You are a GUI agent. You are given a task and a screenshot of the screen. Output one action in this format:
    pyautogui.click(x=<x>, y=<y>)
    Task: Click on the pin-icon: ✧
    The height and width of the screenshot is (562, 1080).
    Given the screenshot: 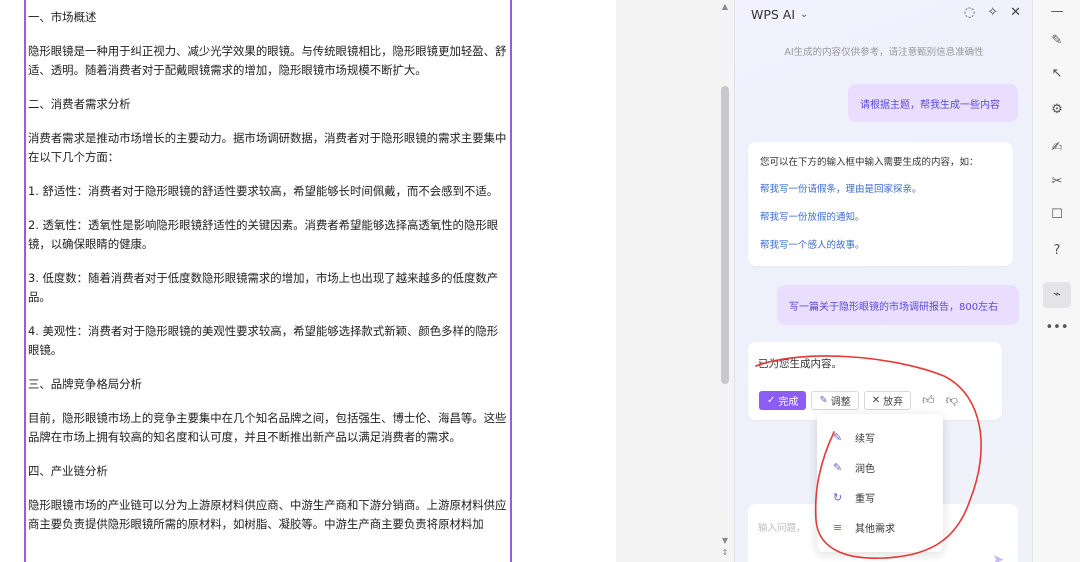 What is the action you would take?
    pyautogui.click(x=992, y=12)
    